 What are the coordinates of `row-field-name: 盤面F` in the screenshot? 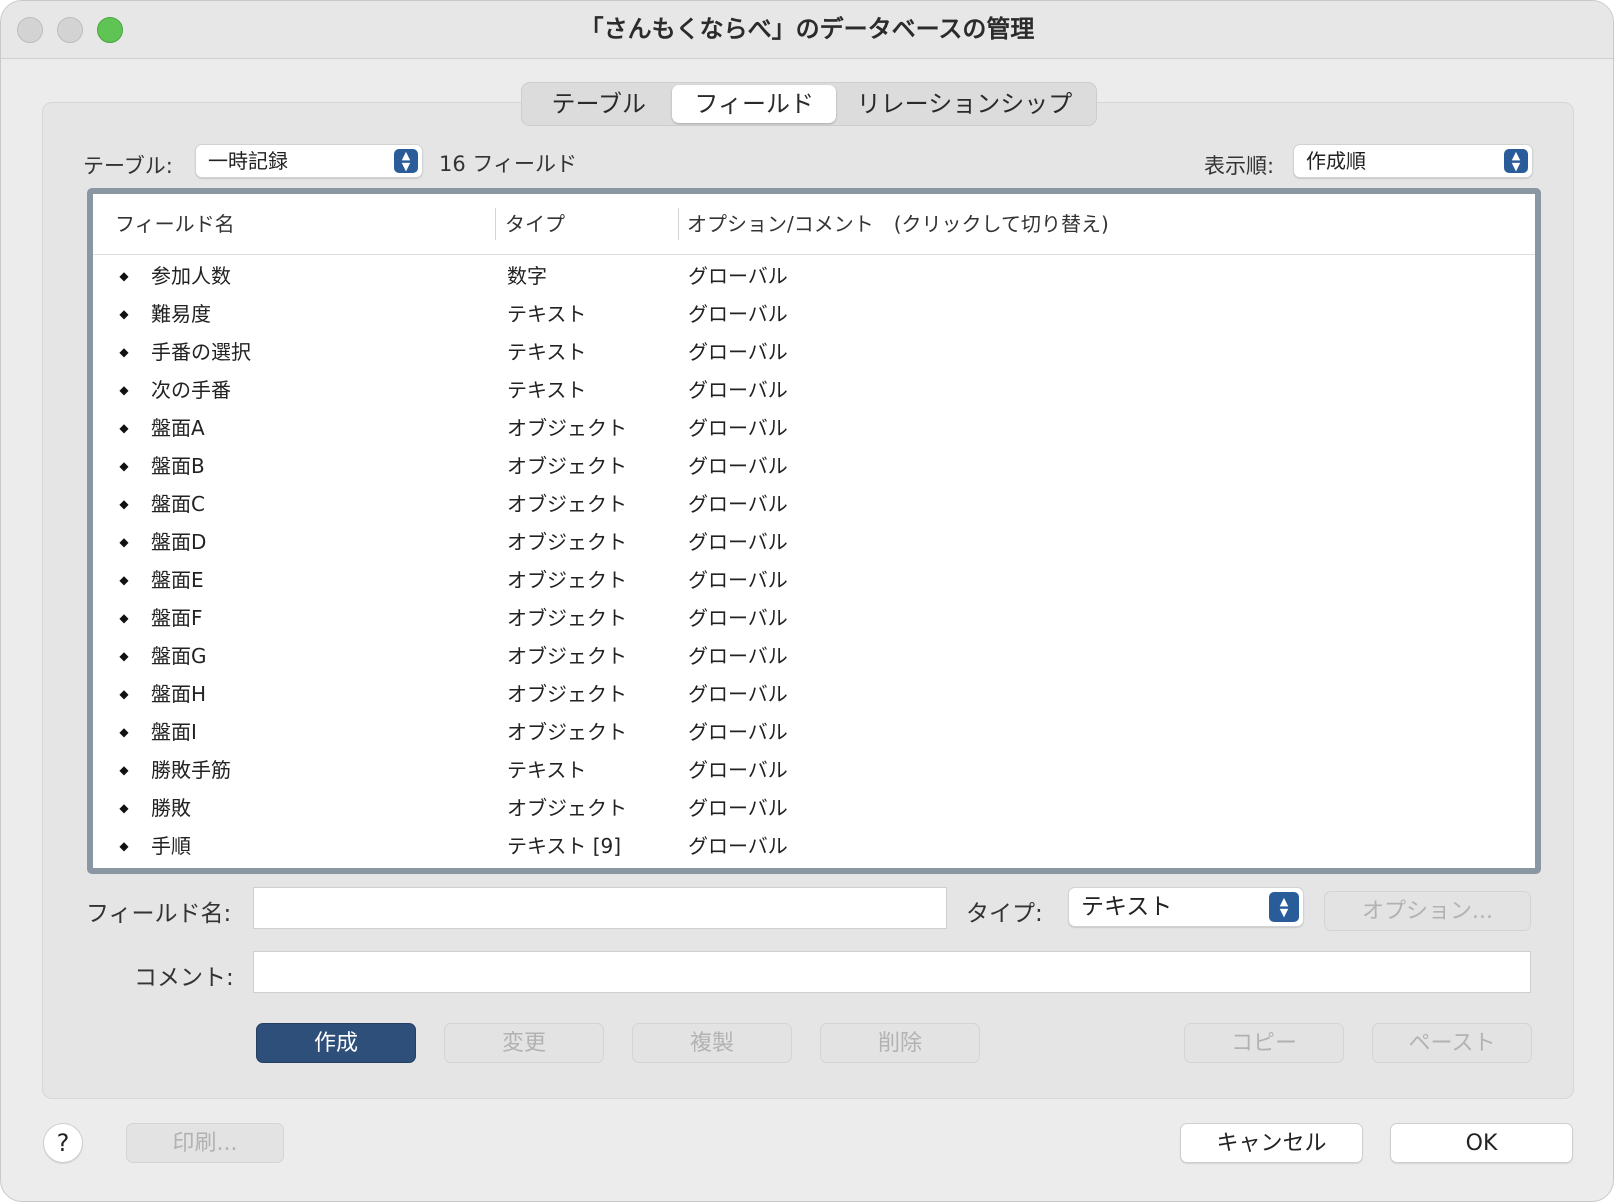 It's located at (177, 618).